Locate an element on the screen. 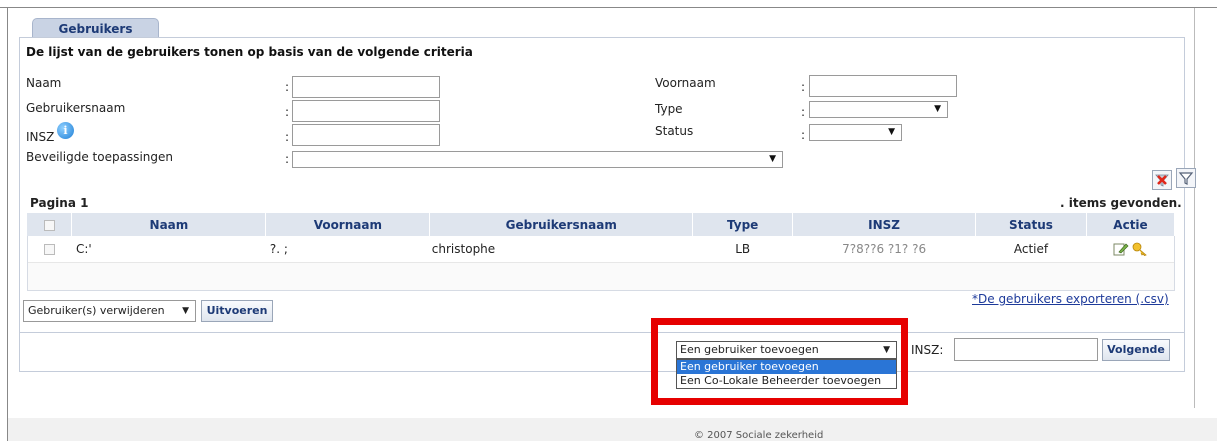 The image size is (1217, 441). voornaam-colon: : is located at coordinates (803, 87).